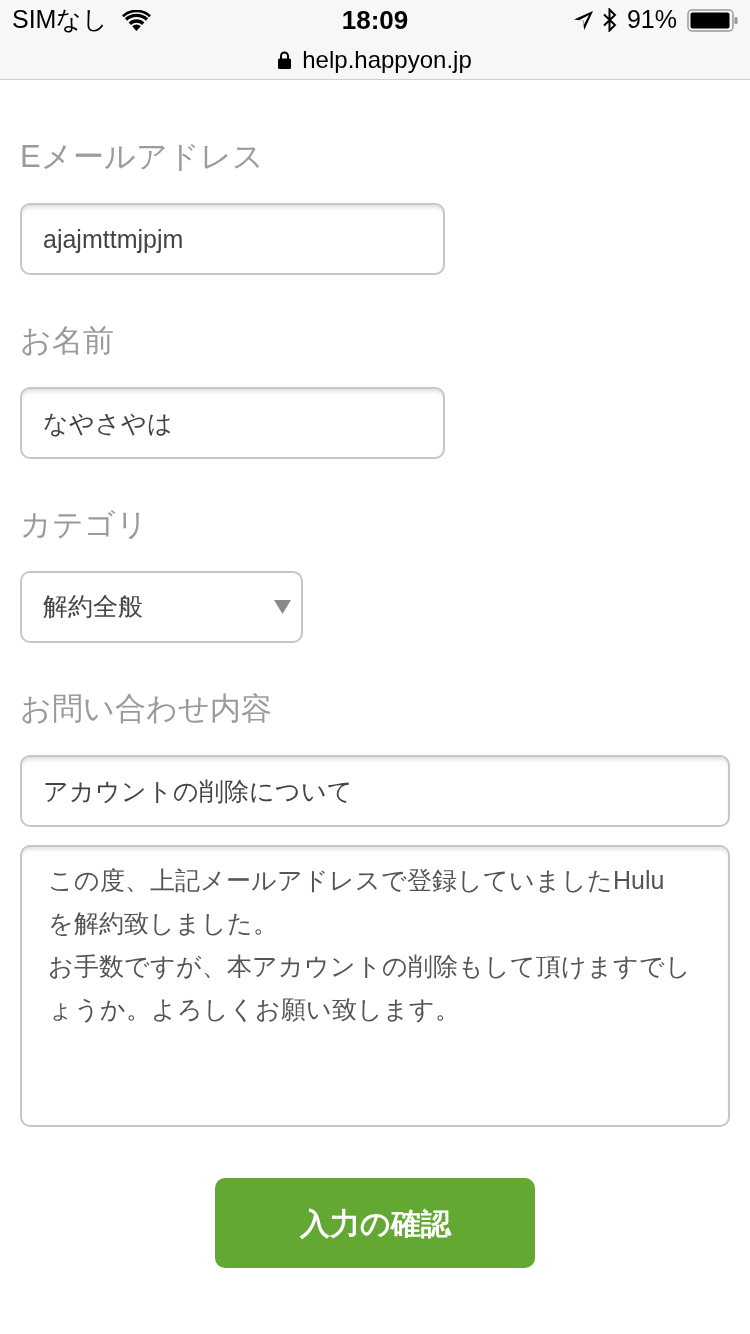 This screenshot has width=750, height=1334. I want to click on lock-icon, so click(285, 59).